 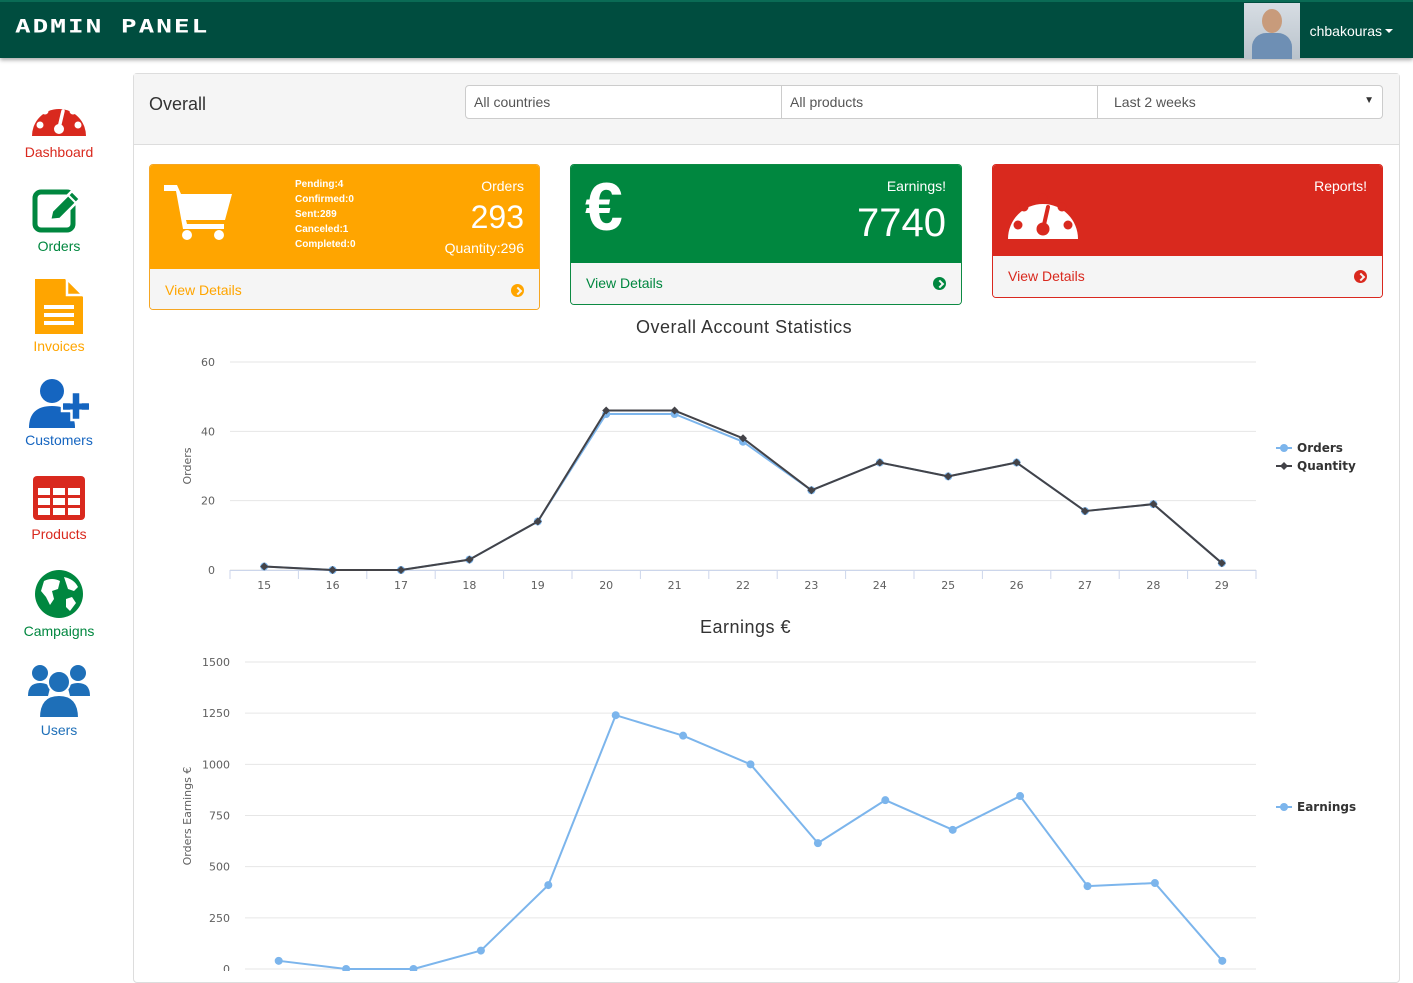 What do you see at coordinates (187, 816) in the screenshot?
I see `y-axis-label: Orders Earnings €` at bounding box center [187, 816].